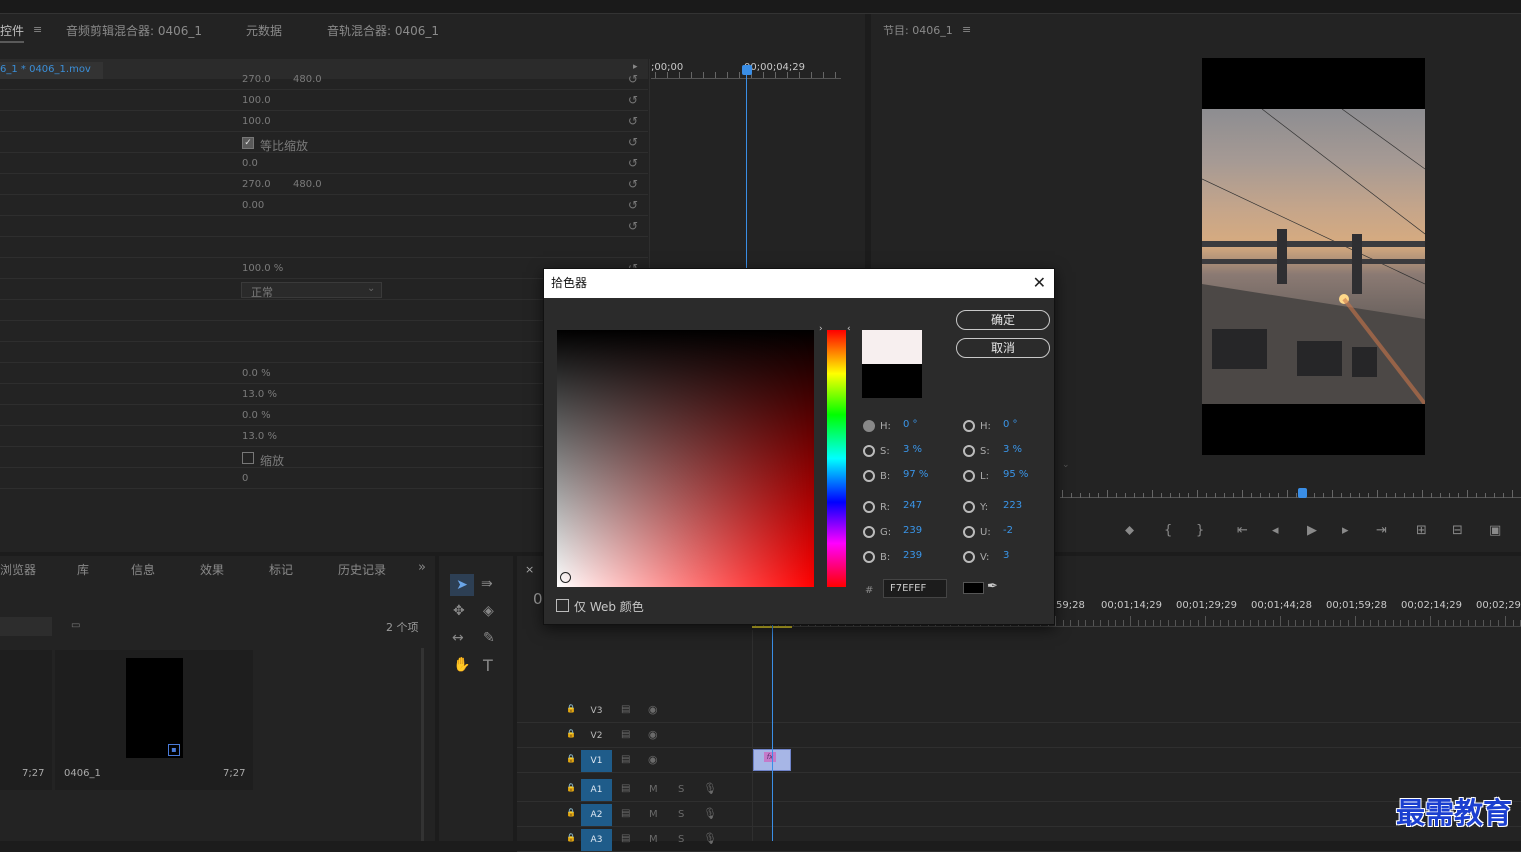 The image size is (1521, 852). Describe the element at coordinates (1168, 530) in the screenshot. I see `mark-in-icon: {` at that location.